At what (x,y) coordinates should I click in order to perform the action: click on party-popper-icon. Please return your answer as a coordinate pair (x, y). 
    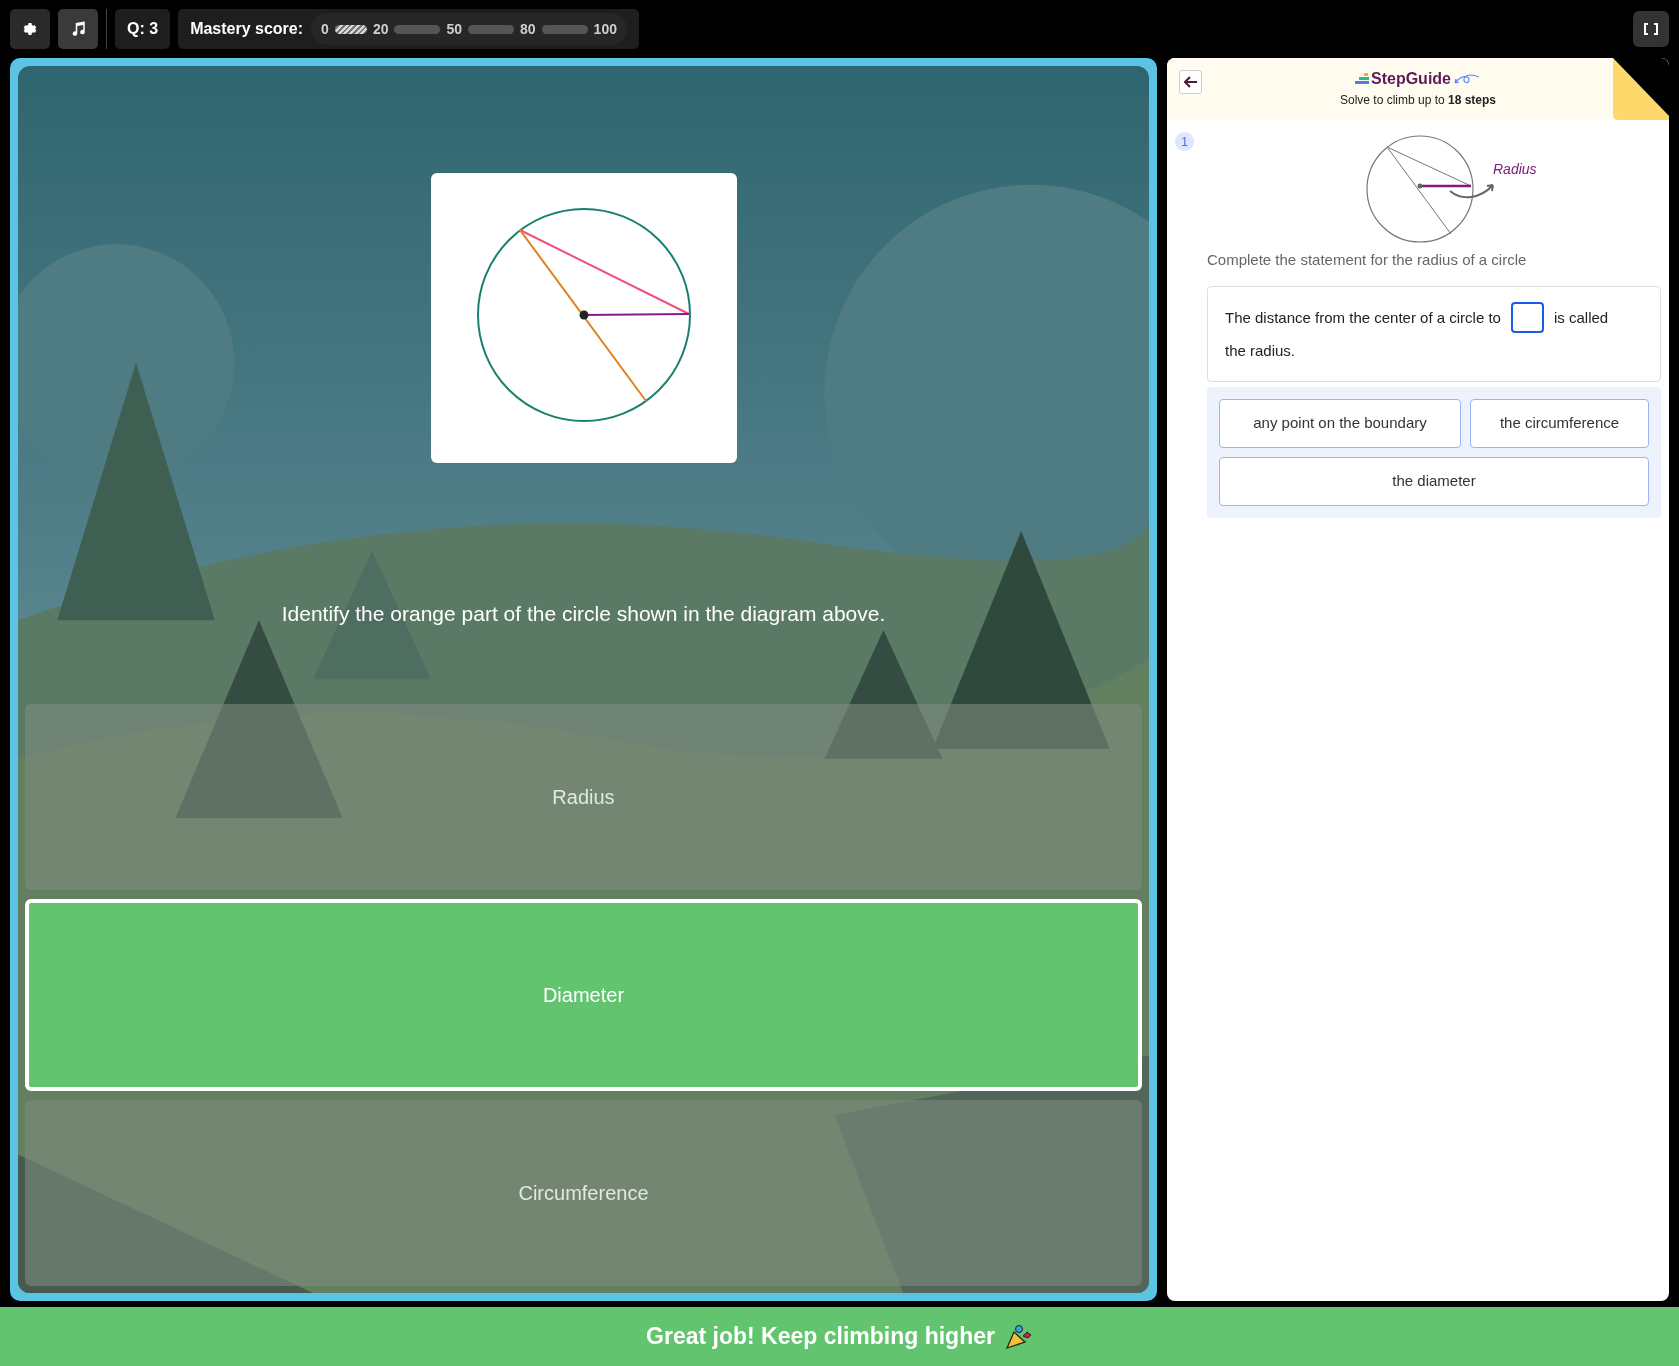
    Looking at the image, I should click on (1018, 1336).